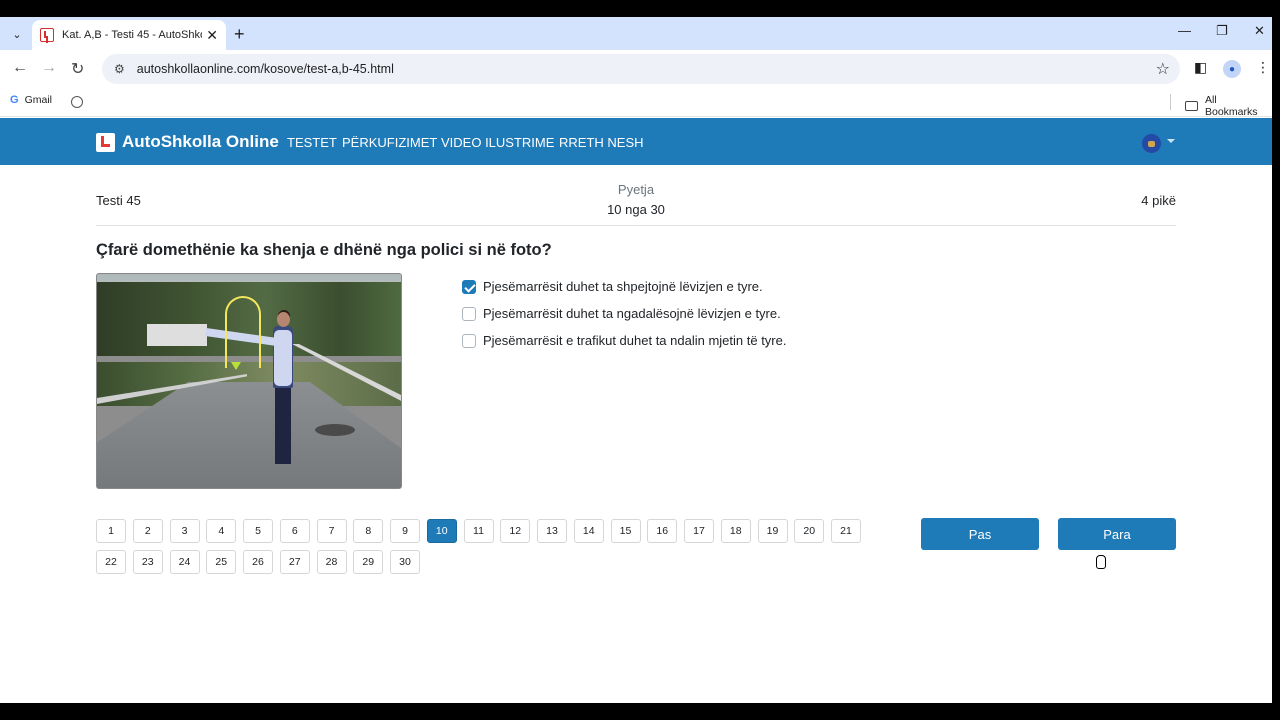  I want to click on brand-link: AutoShkolla Online, so click(187, 142).